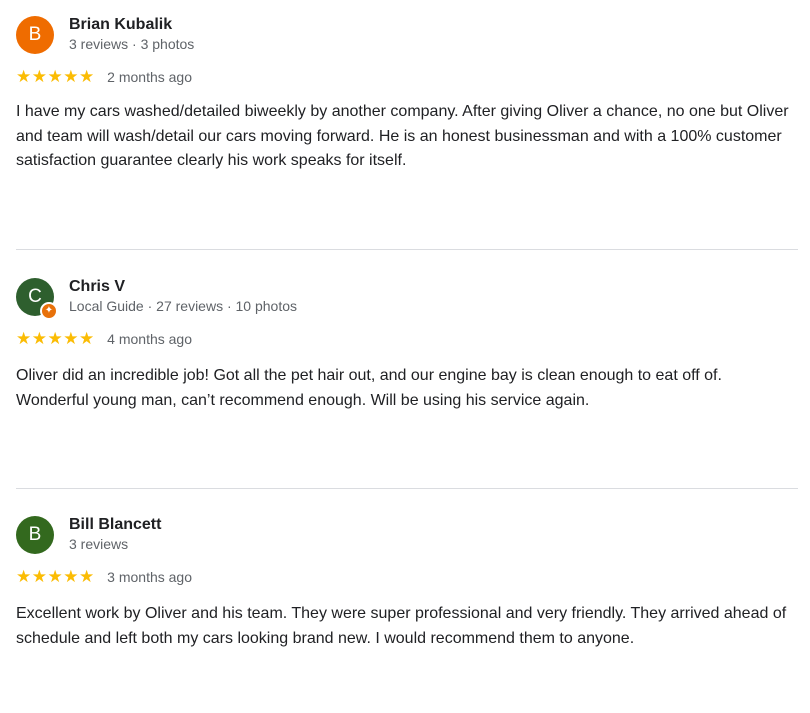  Describe the element at coordinates (149, 77) in the screenshot. I see `review-date: 2 months ago` at that location.